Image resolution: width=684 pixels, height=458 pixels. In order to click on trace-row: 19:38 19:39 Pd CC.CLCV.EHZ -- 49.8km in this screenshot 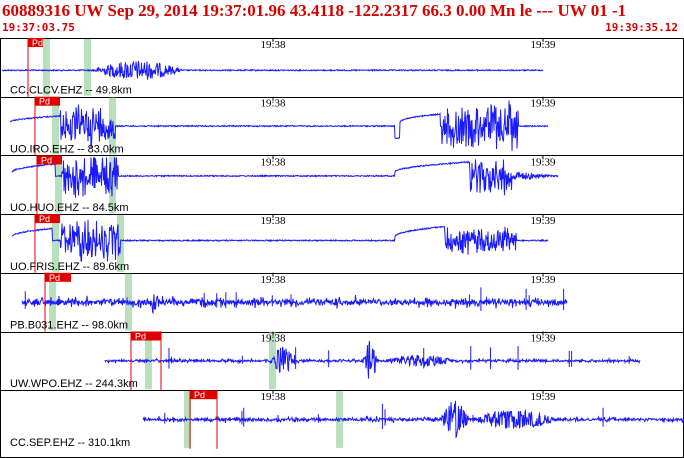, I will do `click(278, 67)`.